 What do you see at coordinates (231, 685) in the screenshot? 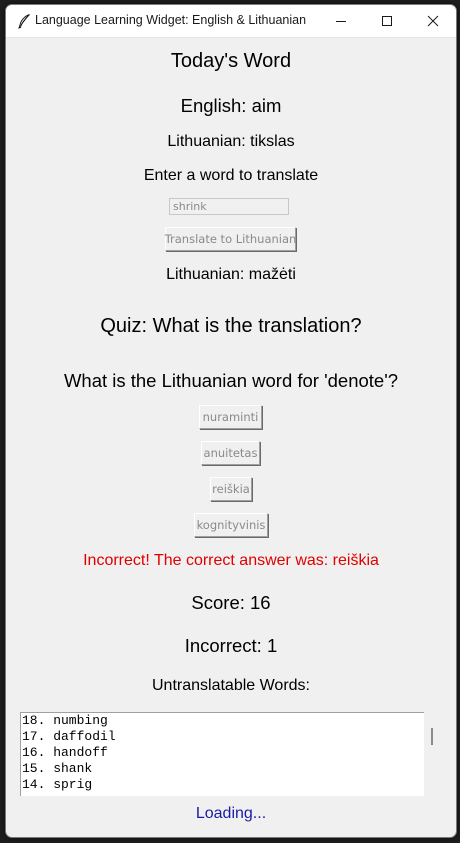
I see `untranslatable-heading: Untranslatable Words:` at bounding box center [231, 685].